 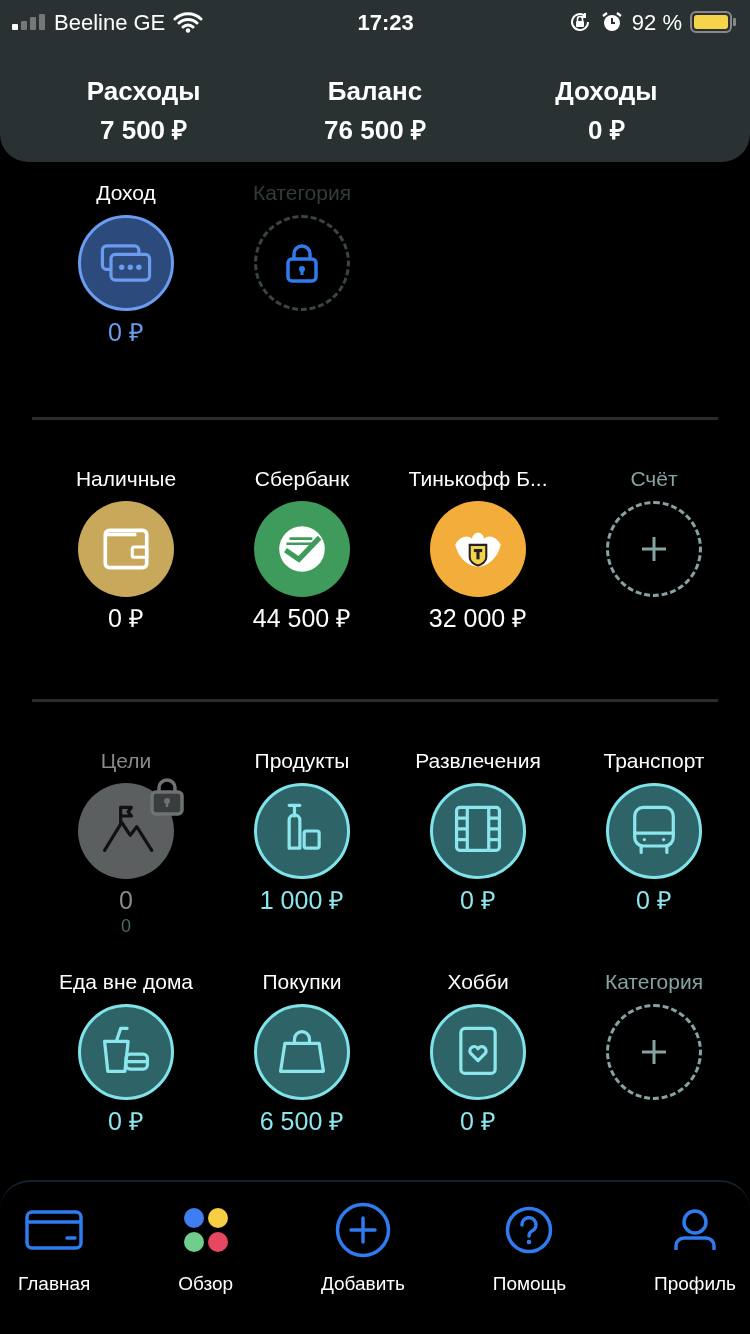 What do you see at coordinates (126, 761) in the screenshot?
I see `tile-label: Цели` at bounding box center [126, 761].